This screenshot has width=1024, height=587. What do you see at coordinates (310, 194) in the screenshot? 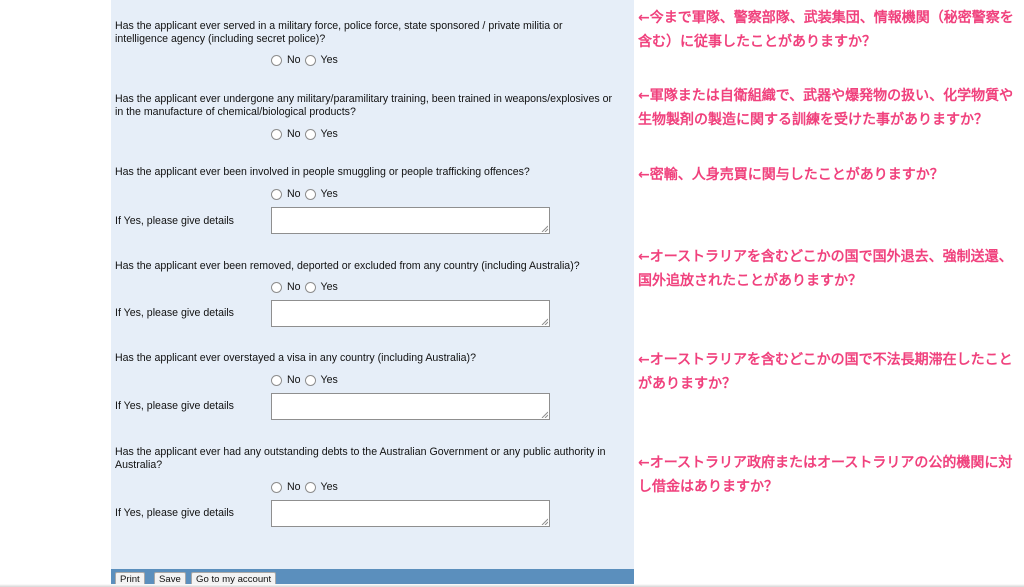
I see `question-3-yes-radio` at bounding box center [310, 194].